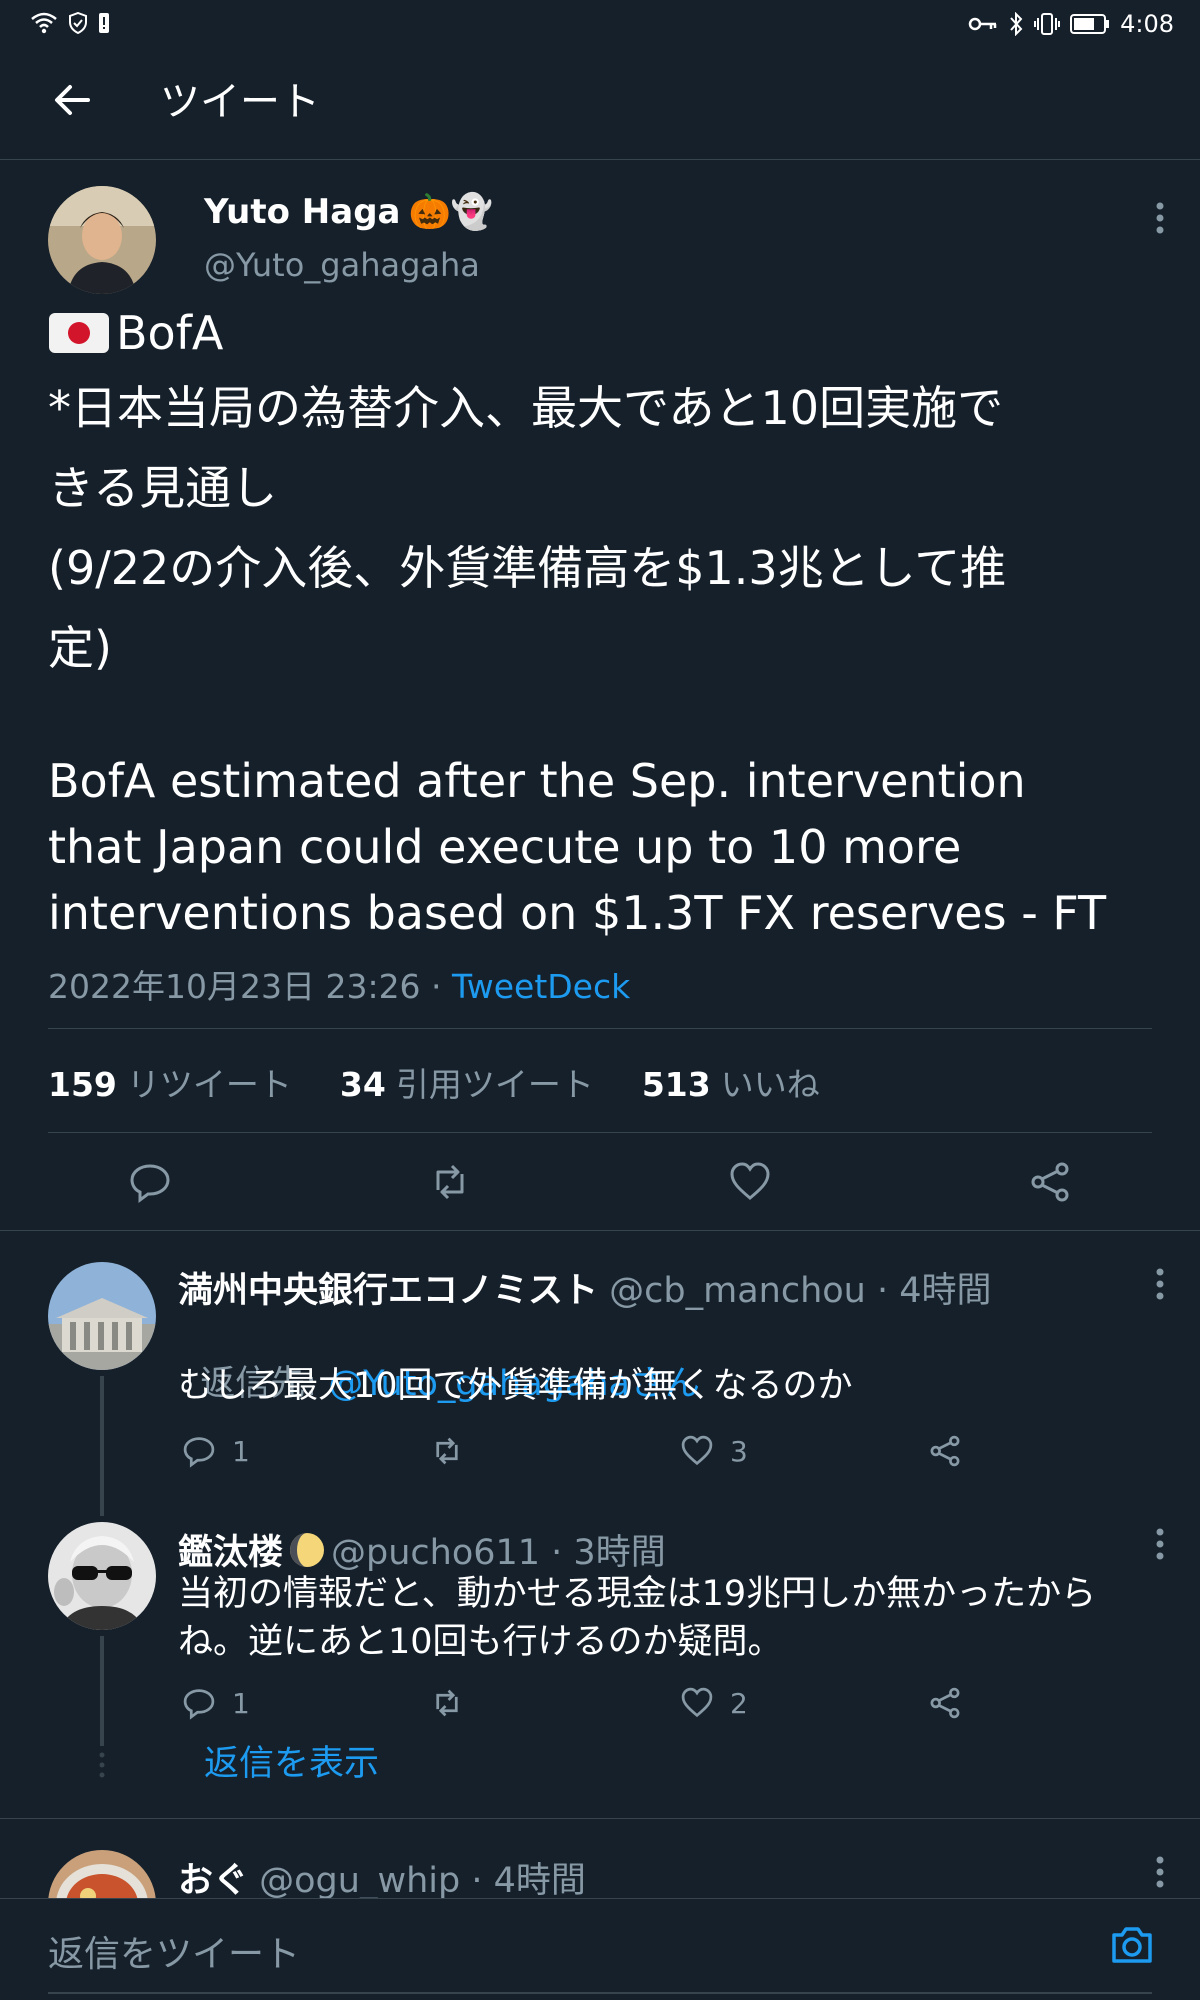 This screenshot has height=2000, width=1200. What do you see at coordinates (342, 265) in the screenshot?
I see `author-handle: @Yuto_gahagaha` at bounding box center [342, 265].